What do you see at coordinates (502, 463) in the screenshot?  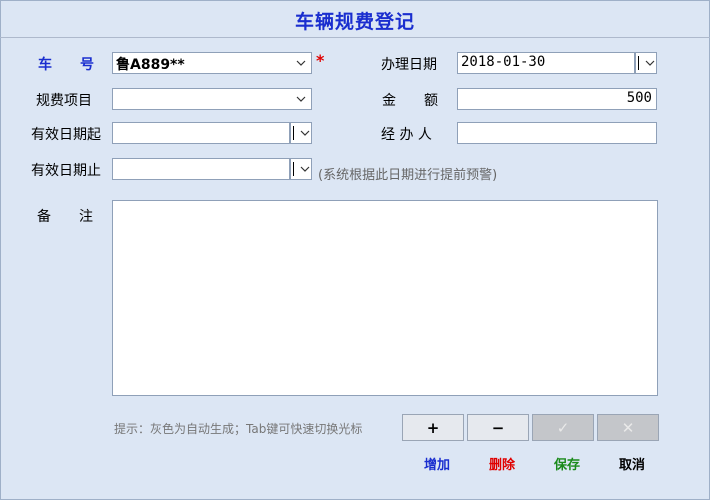 I see `delete-label: 删除` at bounding box center [502, 463].